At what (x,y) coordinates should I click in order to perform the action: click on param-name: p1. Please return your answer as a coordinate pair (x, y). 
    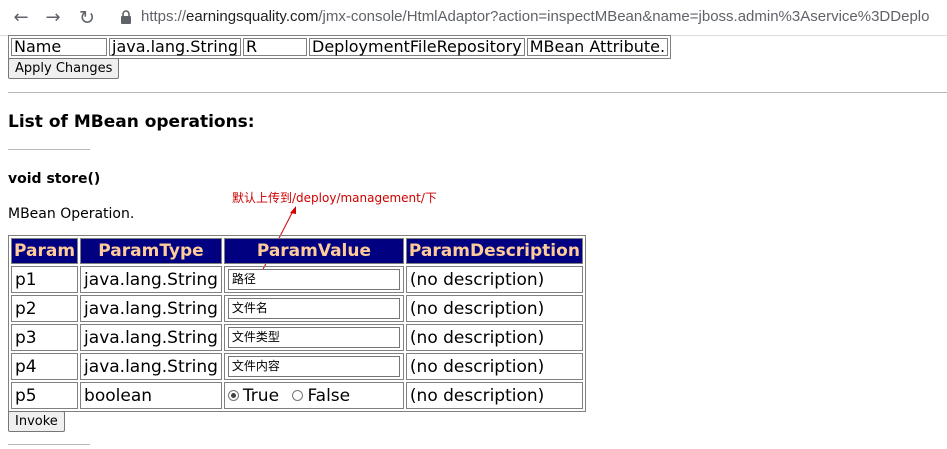
    Looking at the image, I should click on (45, 279).